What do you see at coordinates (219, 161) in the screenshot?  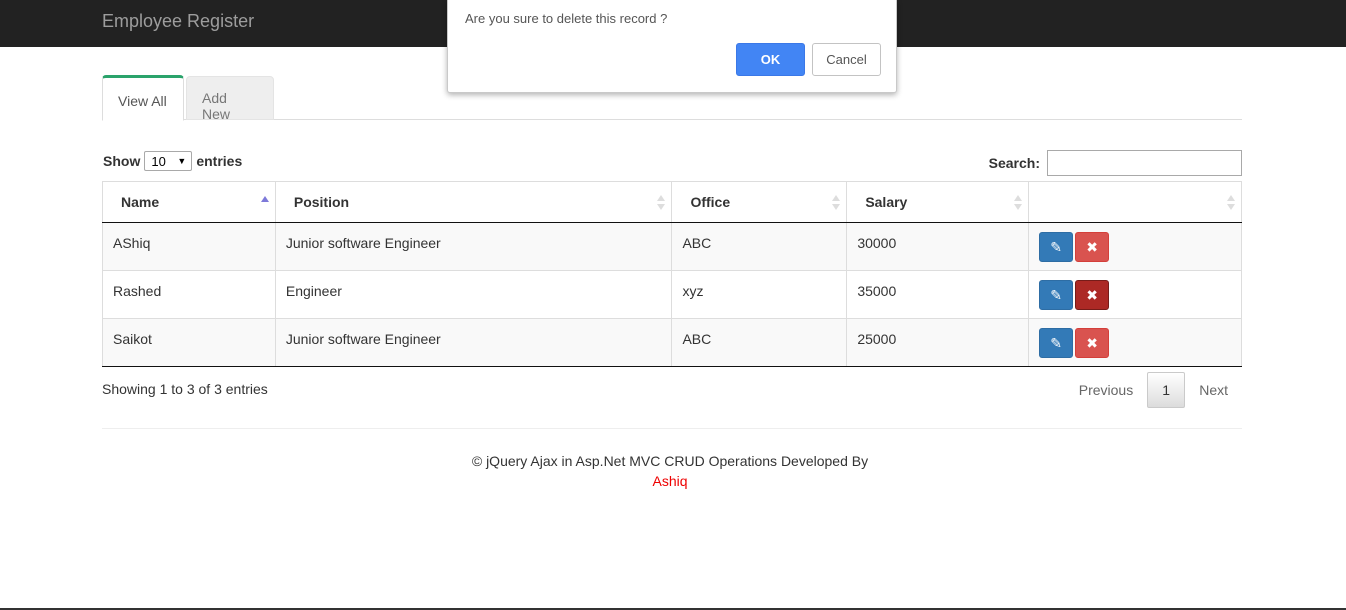 I see `entries-label: entries` at bounding box center [219, 161].